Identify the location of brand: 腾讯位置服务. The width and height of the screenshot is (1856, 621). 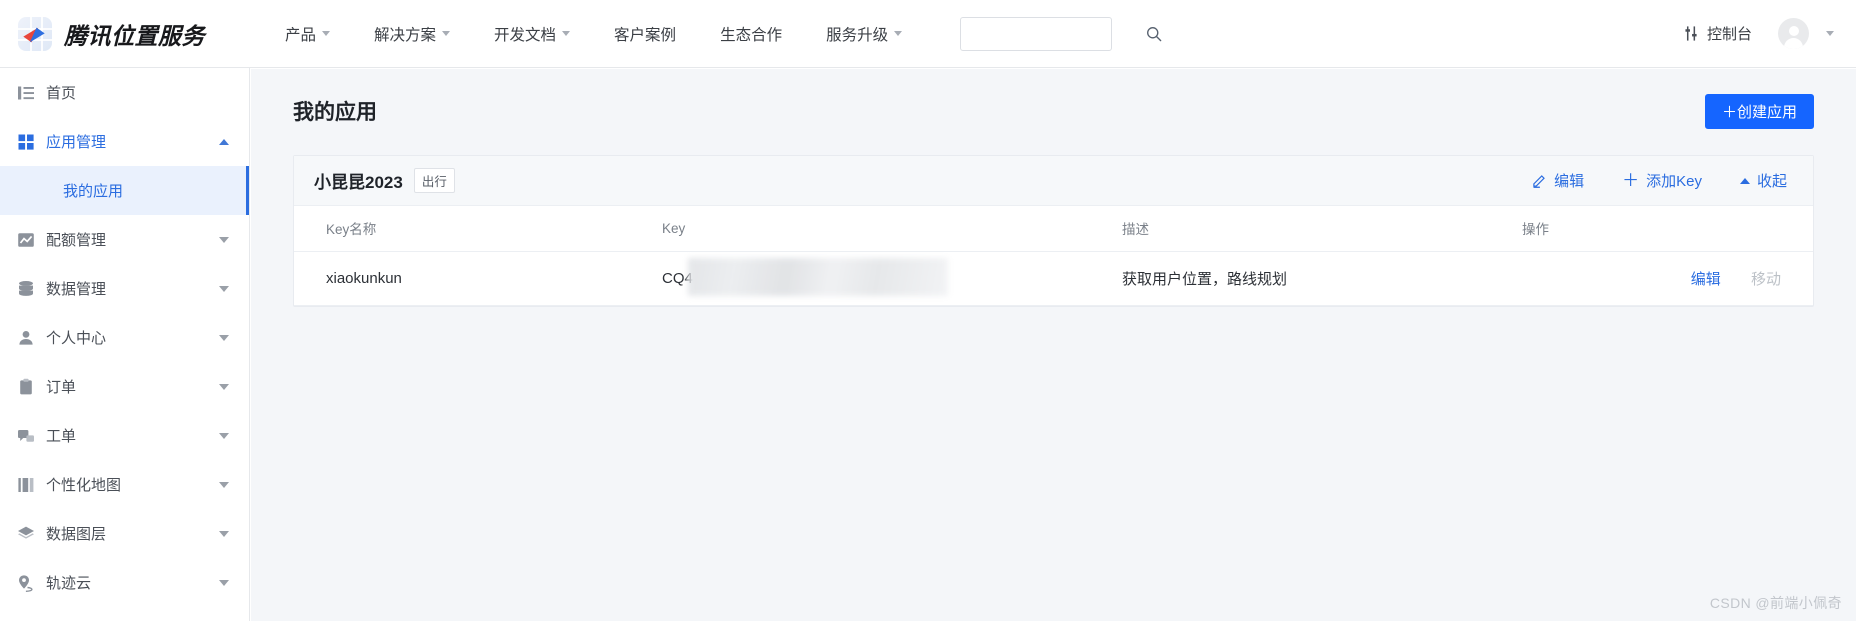
(111, 33).